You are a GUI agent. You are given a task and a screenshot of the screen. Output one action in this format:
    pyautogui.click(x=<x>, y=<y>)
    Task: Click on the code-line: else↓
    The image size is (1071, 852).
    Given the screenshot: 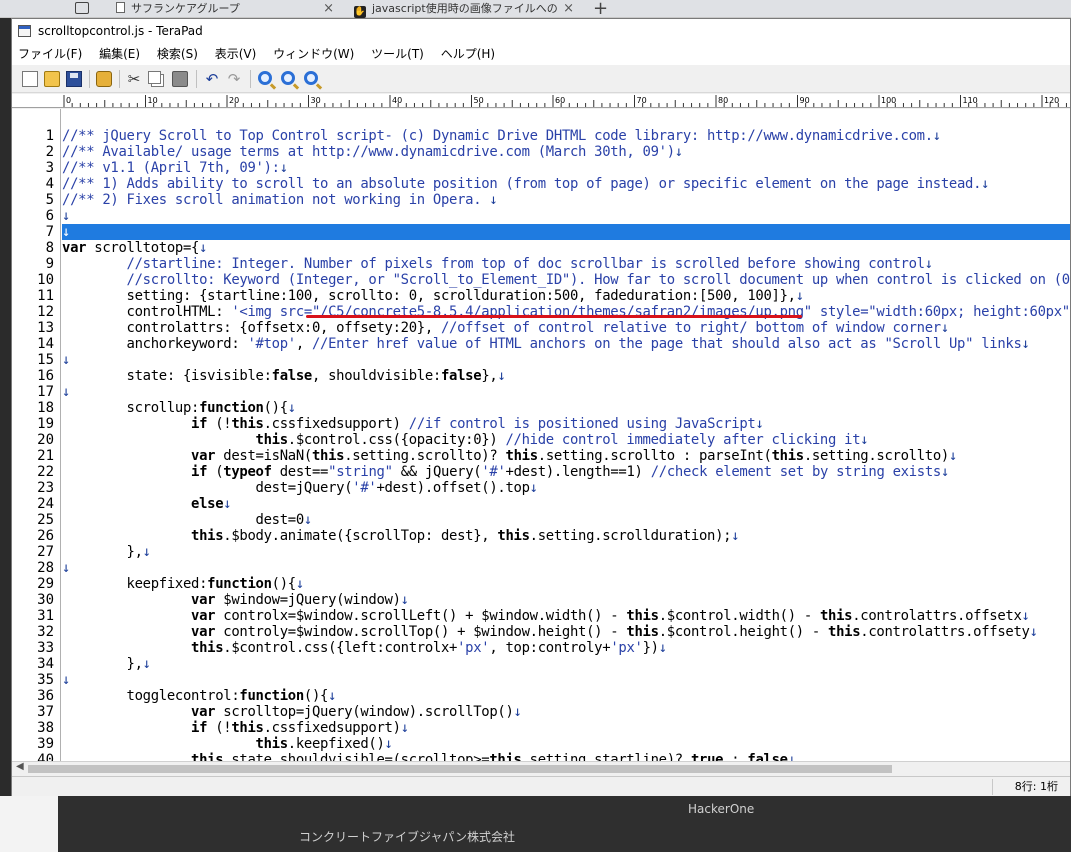 What is the action you would take?
    pyautogui.click(x=566, y=504)
    